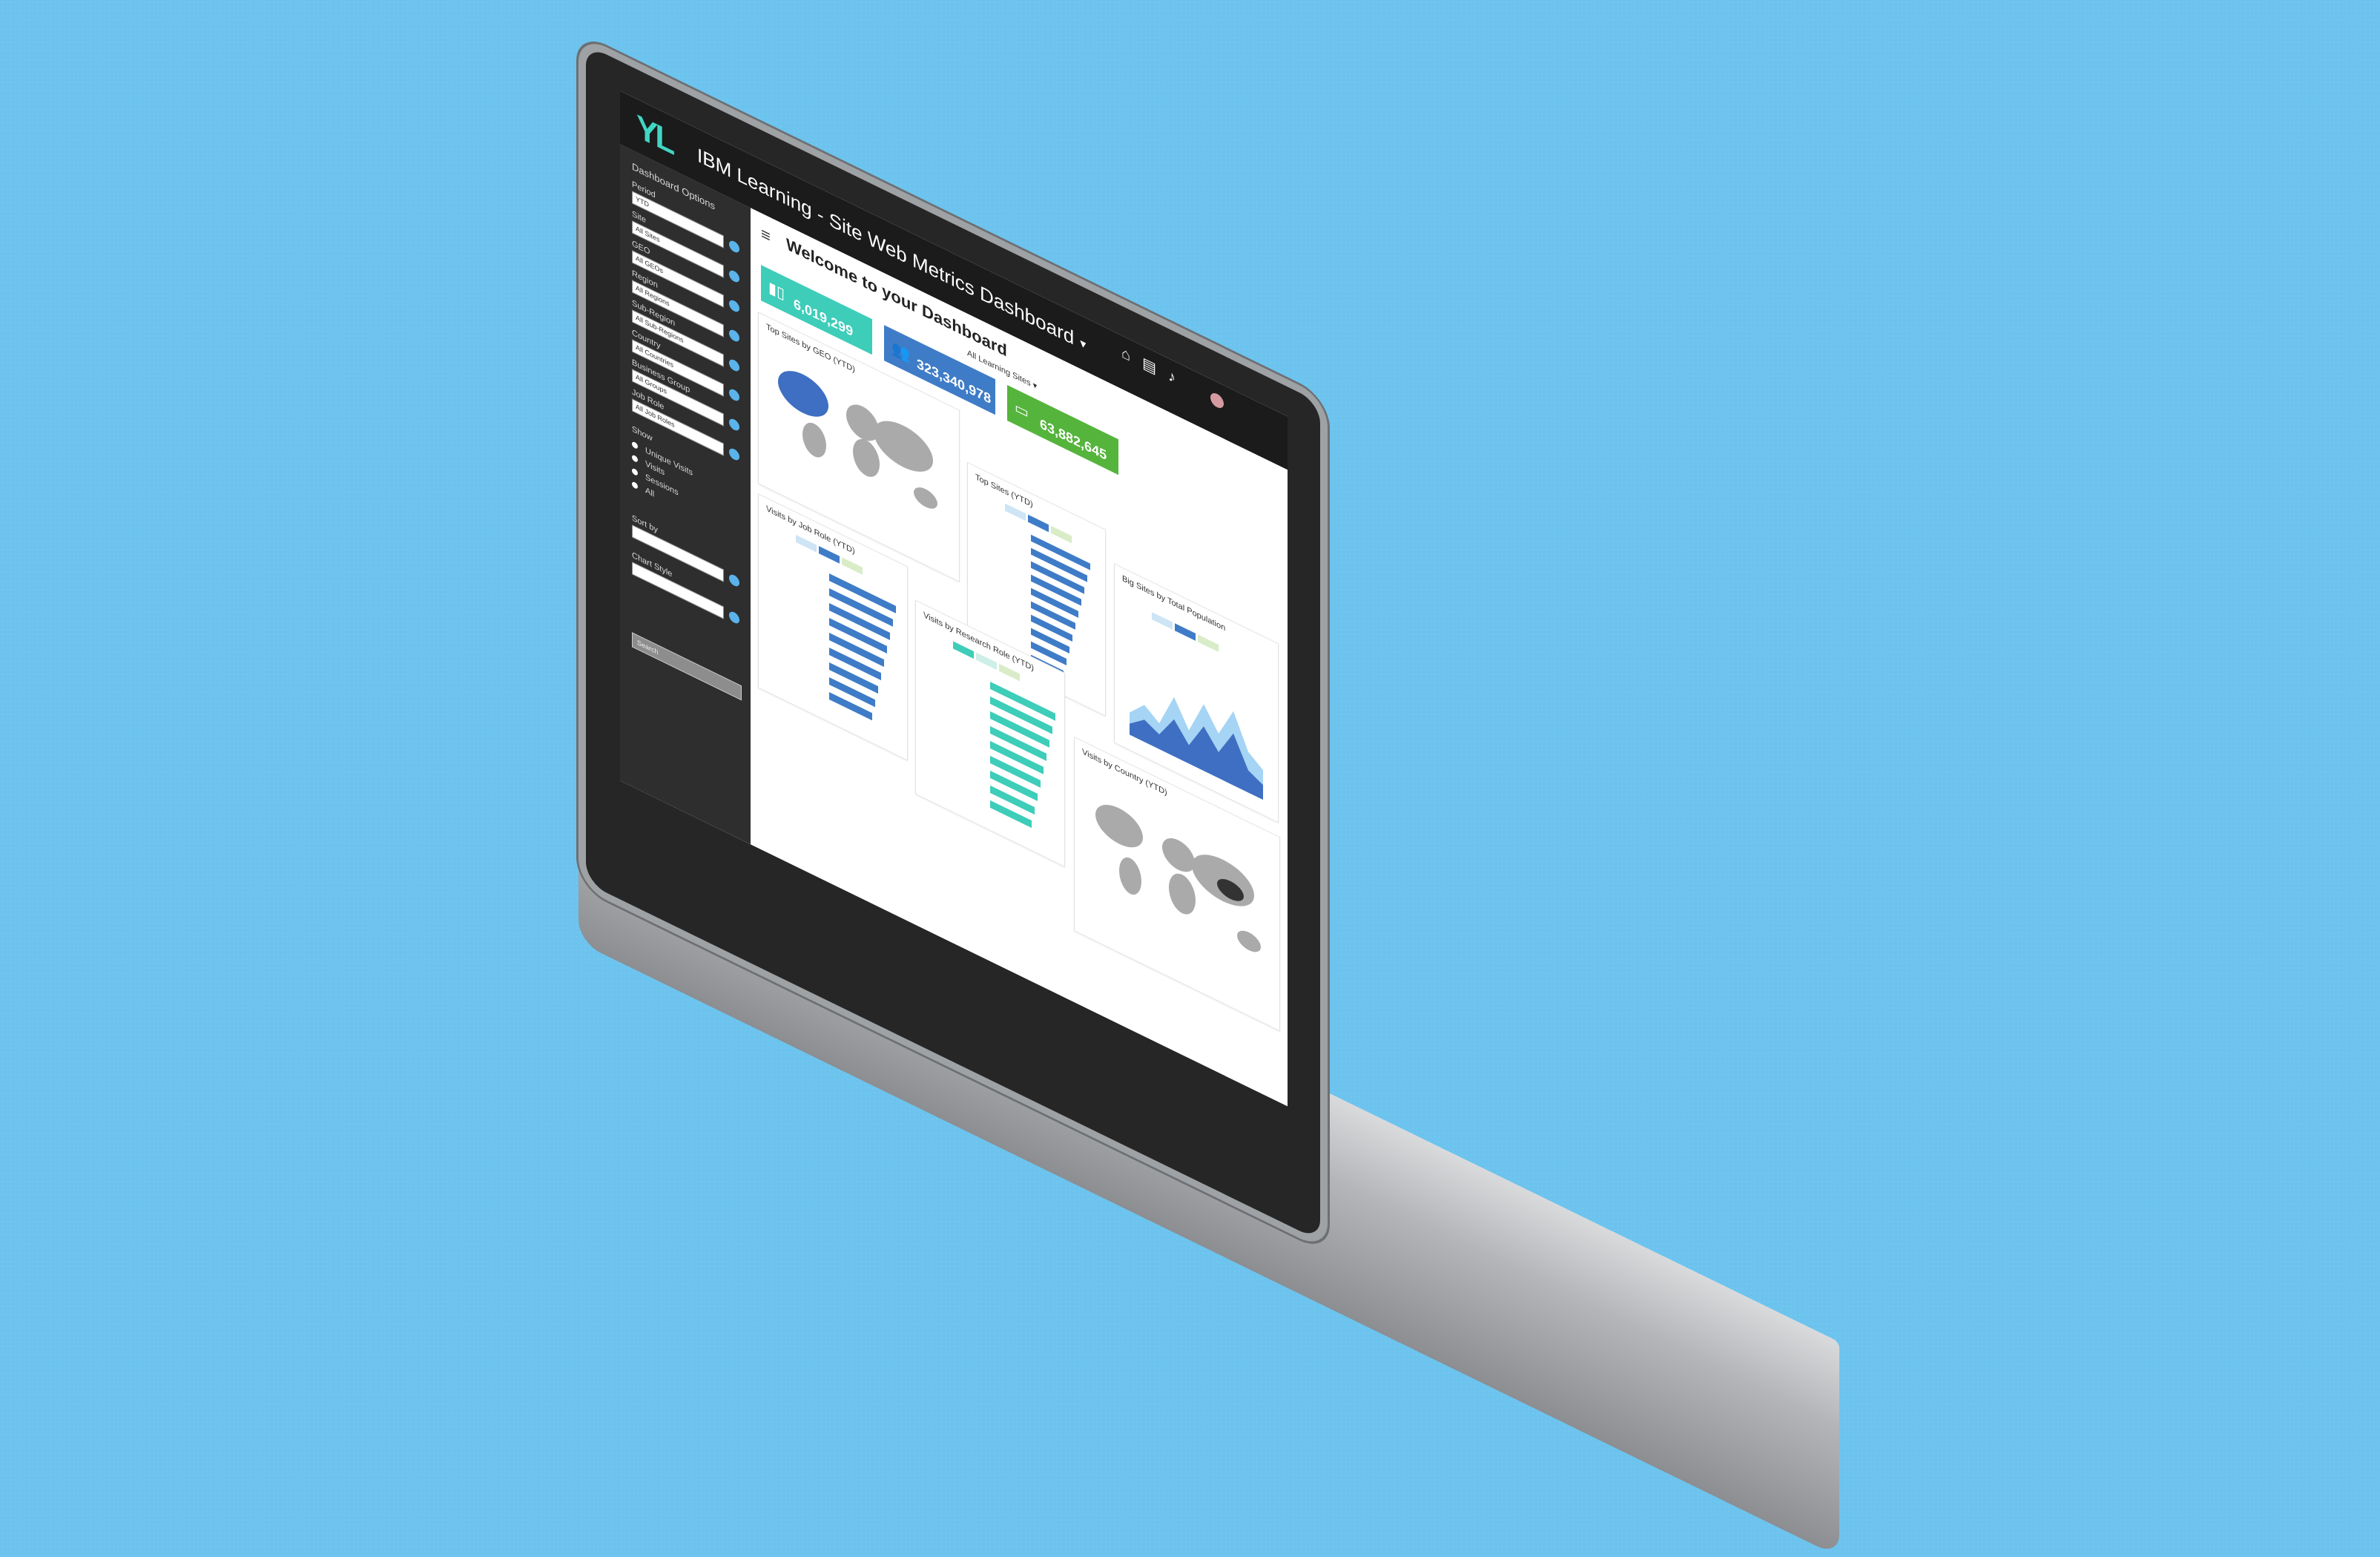  What do you see at coordinates (901, 351) in the screenshot?
I see `users-icon: 👥` at bounding box center [901, 351].